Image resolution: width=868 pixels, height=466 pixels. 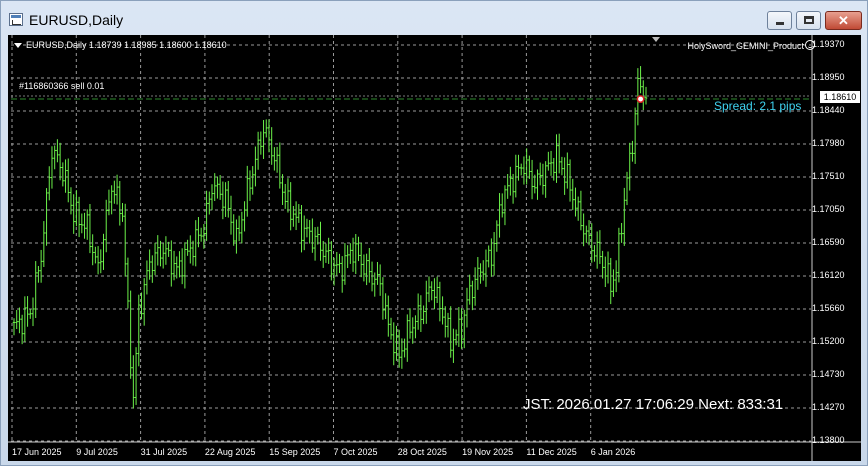 What do you see at coordinates (488, 452) in the screenshot?
I see `time-tick-label: 19 Nov 2025` at bounding box center [488, 452].